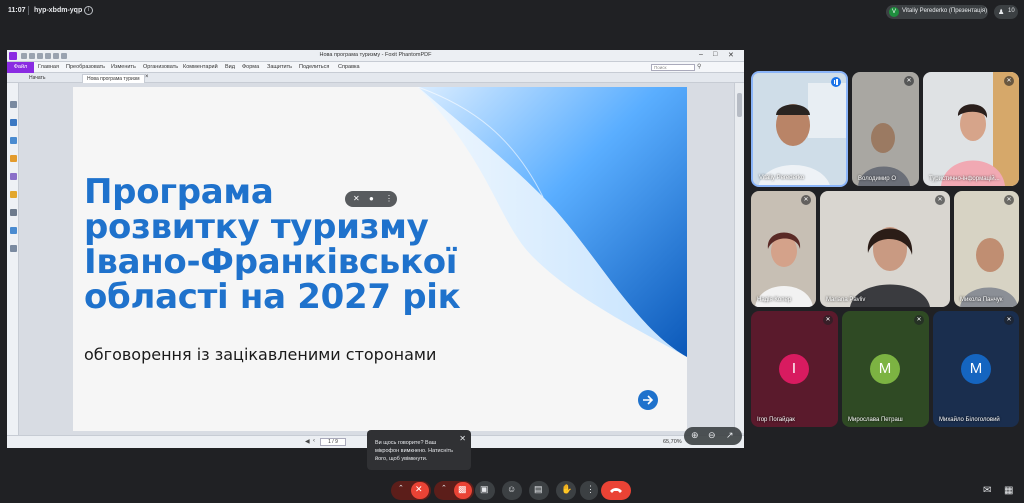 This screenshot has width=1024, height=503. Describe the element at coordinates (885, 249) in the screenshot. I see `participant-tile: ✕ Mariana Pavliv` at that location.